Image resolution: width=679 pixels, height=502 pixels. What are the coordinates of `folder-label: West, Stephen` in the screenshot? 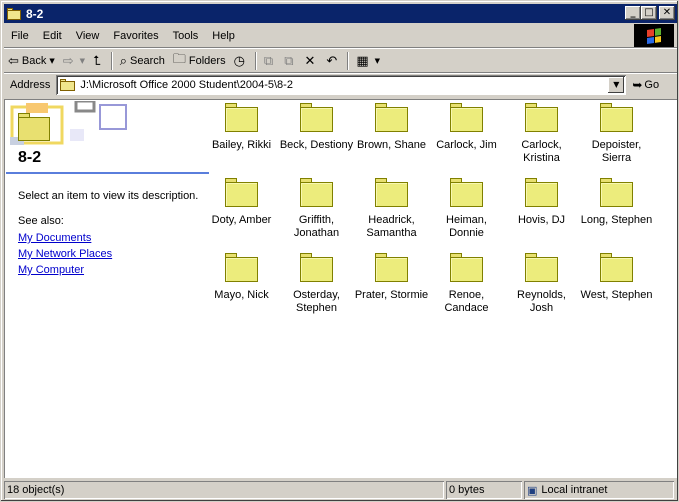 It's located at (616, 295).